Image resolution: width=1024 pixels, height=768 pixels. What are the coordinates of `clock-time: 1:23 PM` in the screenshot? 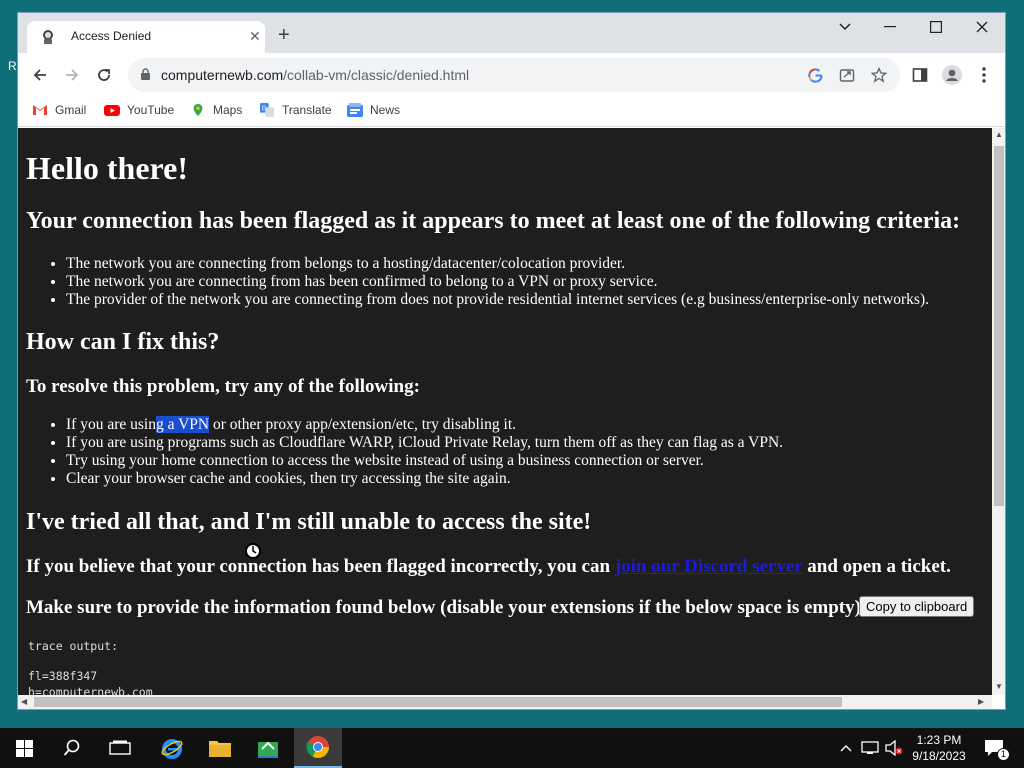 It's located at (939, 740).